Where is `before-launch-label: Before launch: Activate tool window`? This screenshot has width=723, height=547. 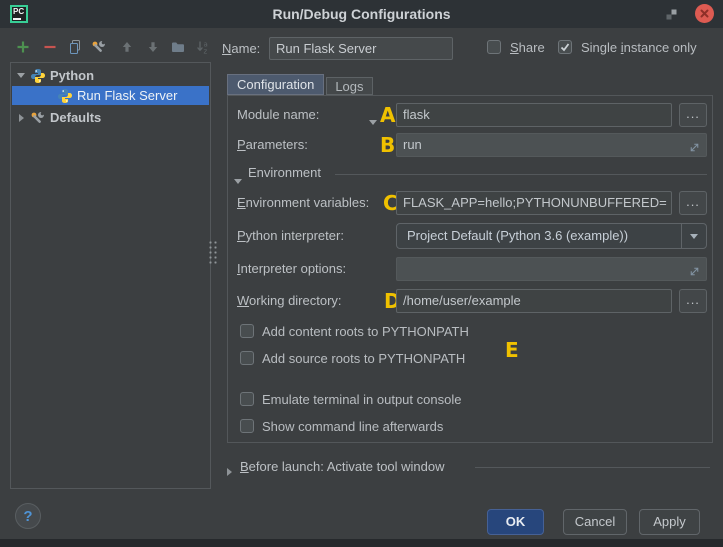
before-launch-label: Before launch: Activate tool window is located at coordinates (342, 466).